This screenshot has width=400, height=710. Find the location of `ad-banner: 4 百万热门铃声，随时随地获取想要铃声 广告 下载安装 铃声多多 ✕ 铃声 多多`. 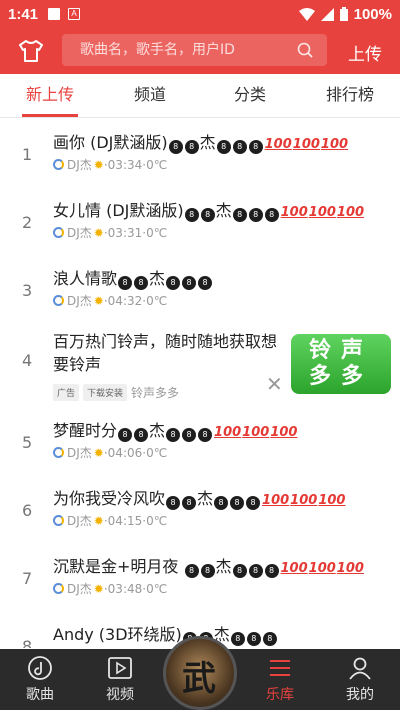

ad-banner: 4 百万热门铃声，随时随地获取想要铃声 广告 下载安装 铃声多多 ✕ 铃声 多多 is located at coordinates (200, 364).